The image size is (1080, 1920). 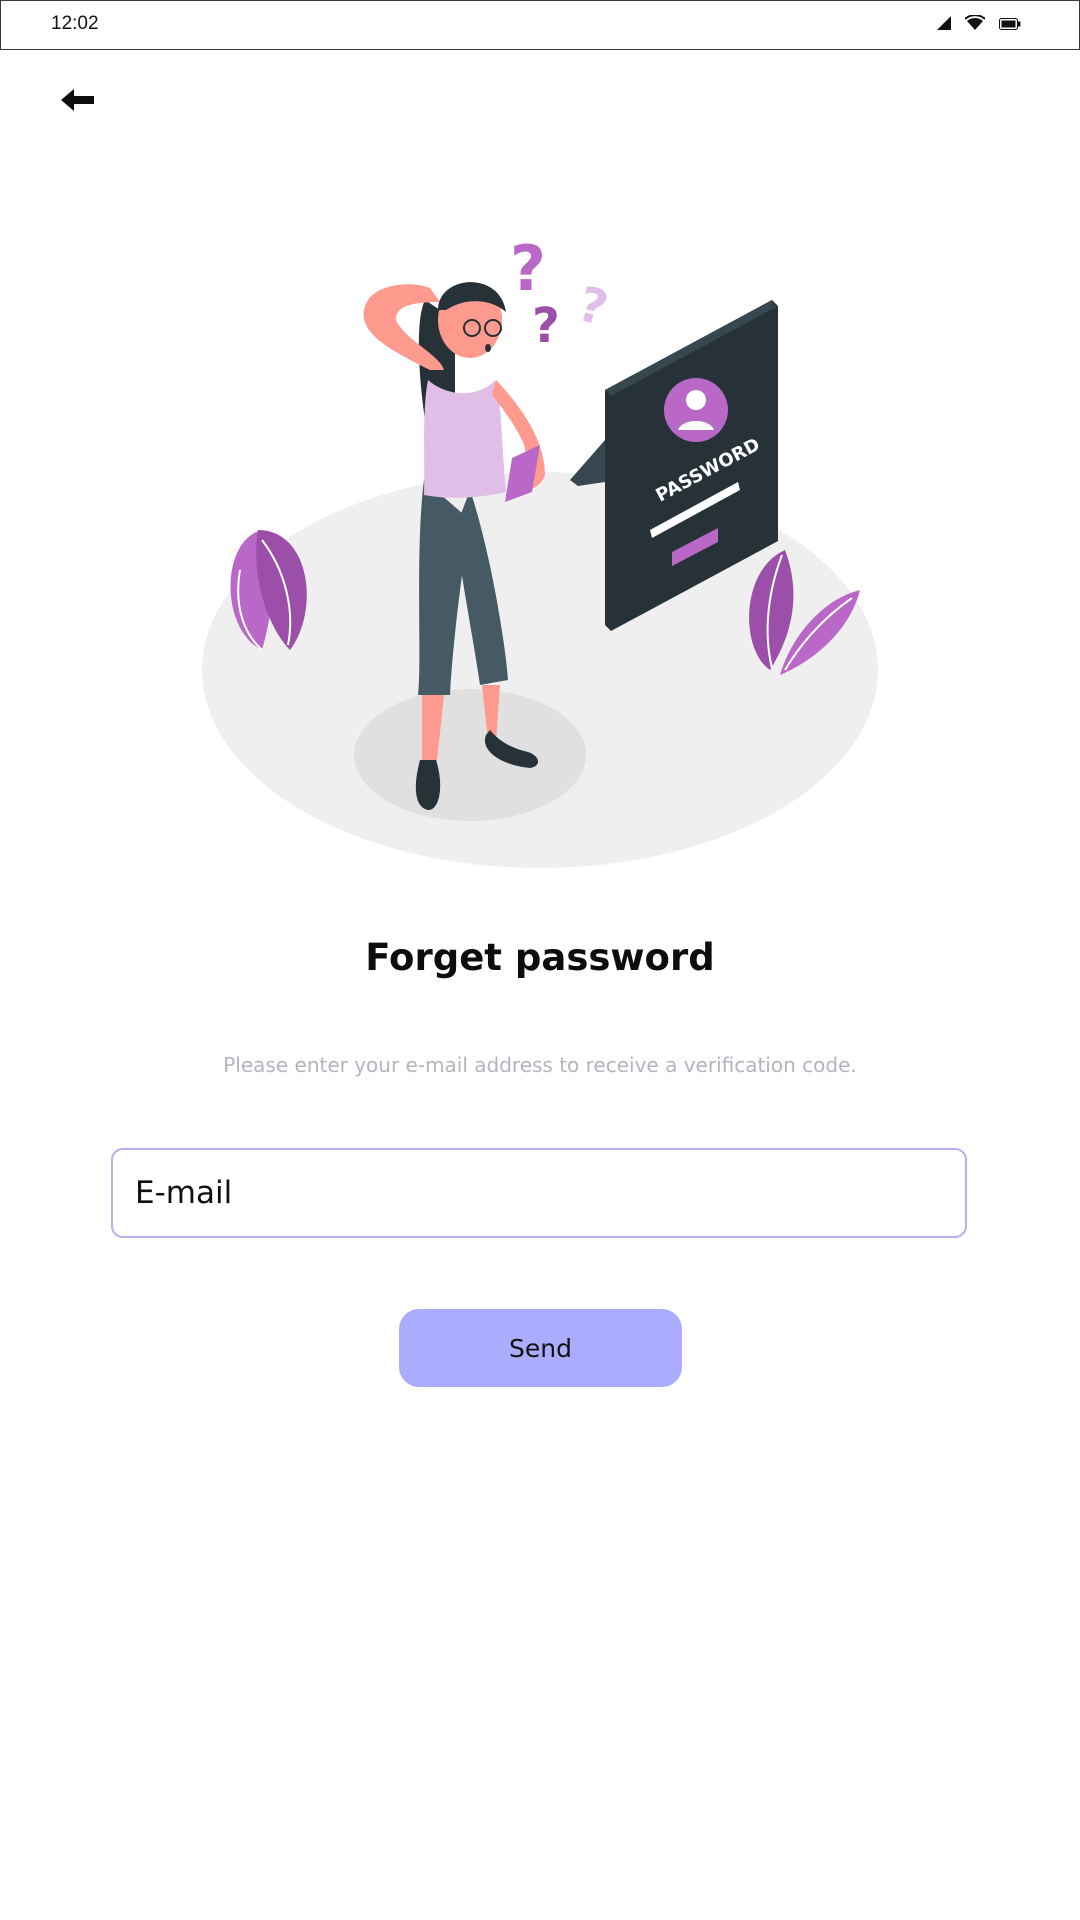 I want to click on signal-icon, so click(x=944, y=25).